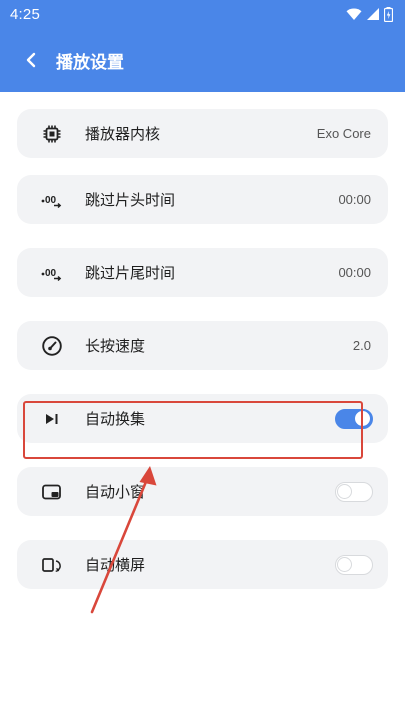 The height and width of the screenshot is (720, 405). Describe the element at coordinates (202, 345) in the screenshot. I see `setting-long-press-speed: 长按速度 2.0` at that location.